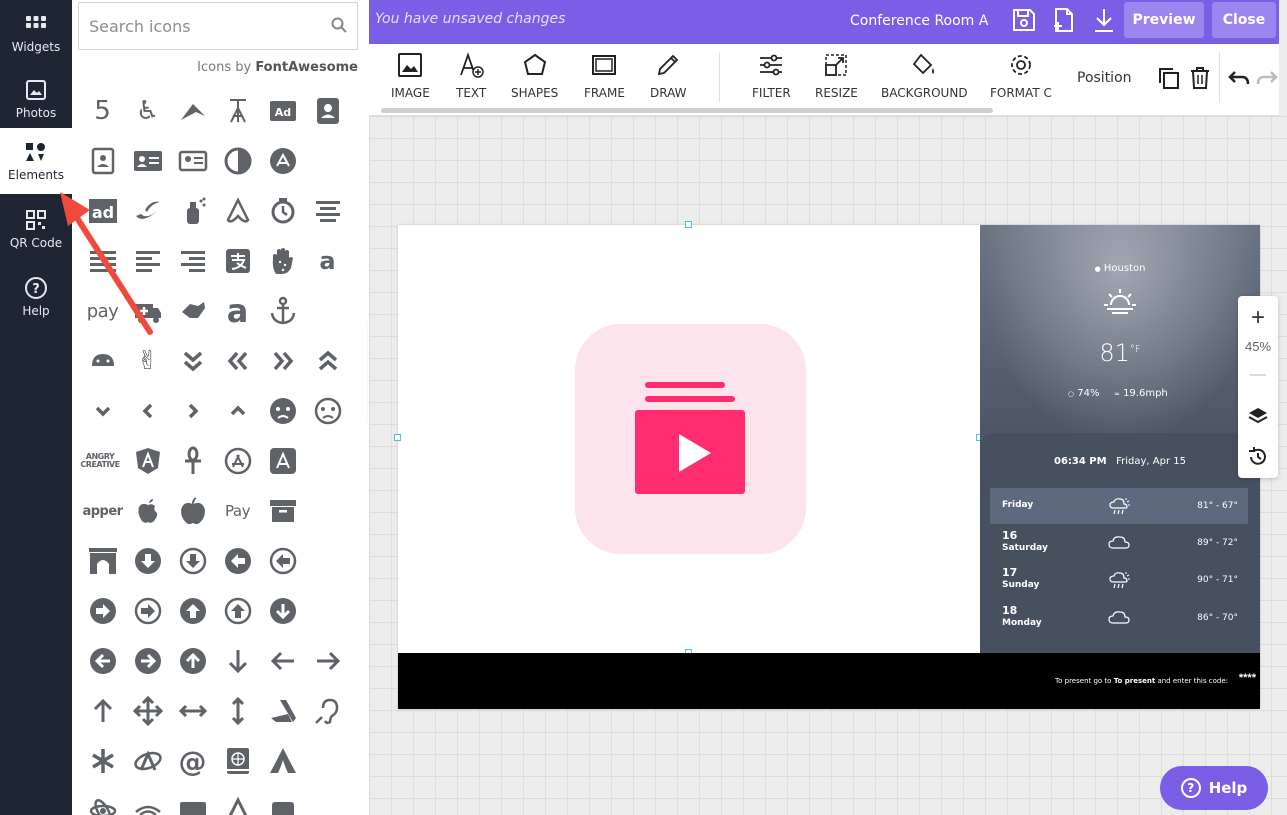 The width and height of the screenshot is (1287, 815). I want to click on arrow-circle-down-icon, so click(282, 611).